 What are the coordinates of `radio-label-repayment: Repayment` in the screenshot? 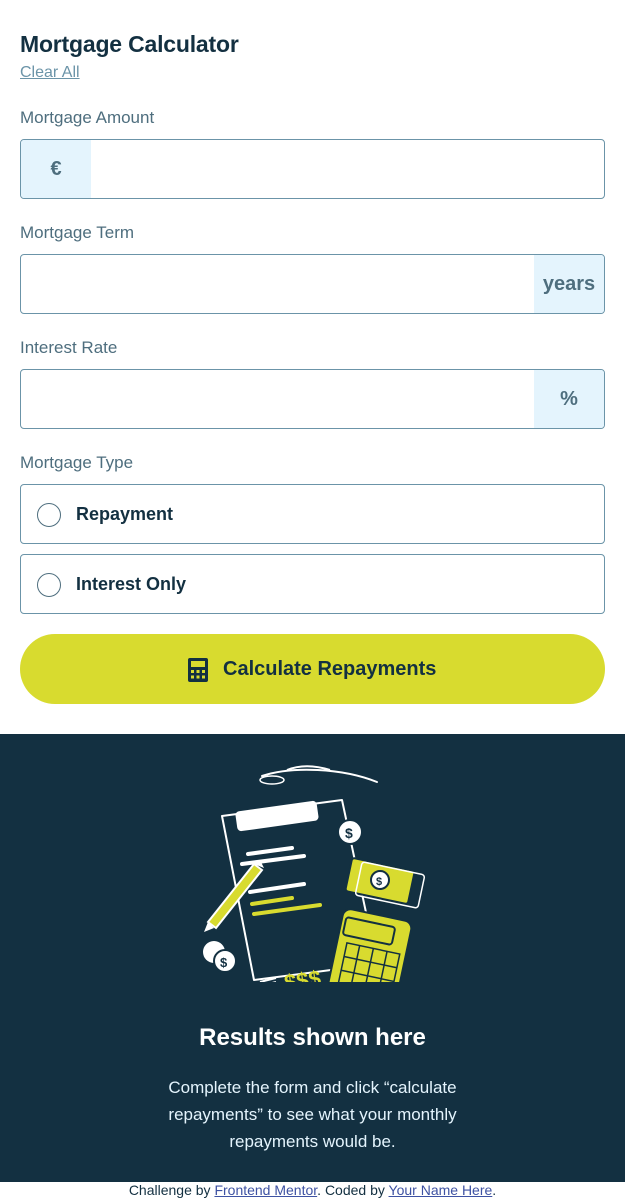 It's located at (125, 514).